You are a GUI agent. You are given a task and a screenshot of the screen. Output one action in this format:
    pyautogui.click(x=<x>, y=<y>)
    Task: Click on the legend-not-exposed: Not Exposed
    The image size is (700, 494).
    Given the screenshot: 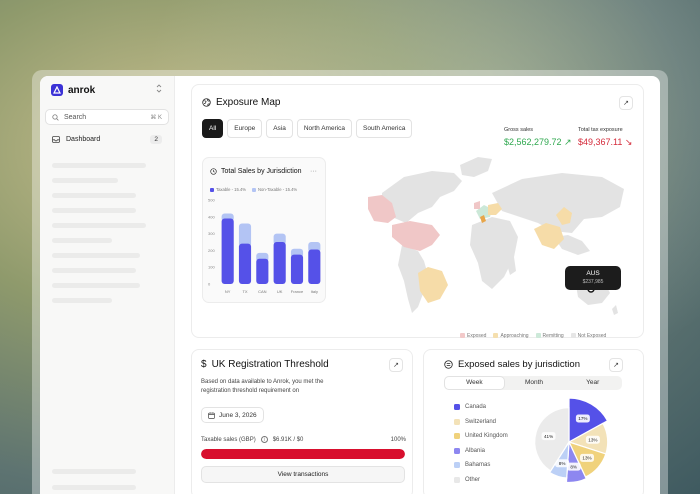 What is the action you would take?
    pyautogui.click(x=588, y=336)
    